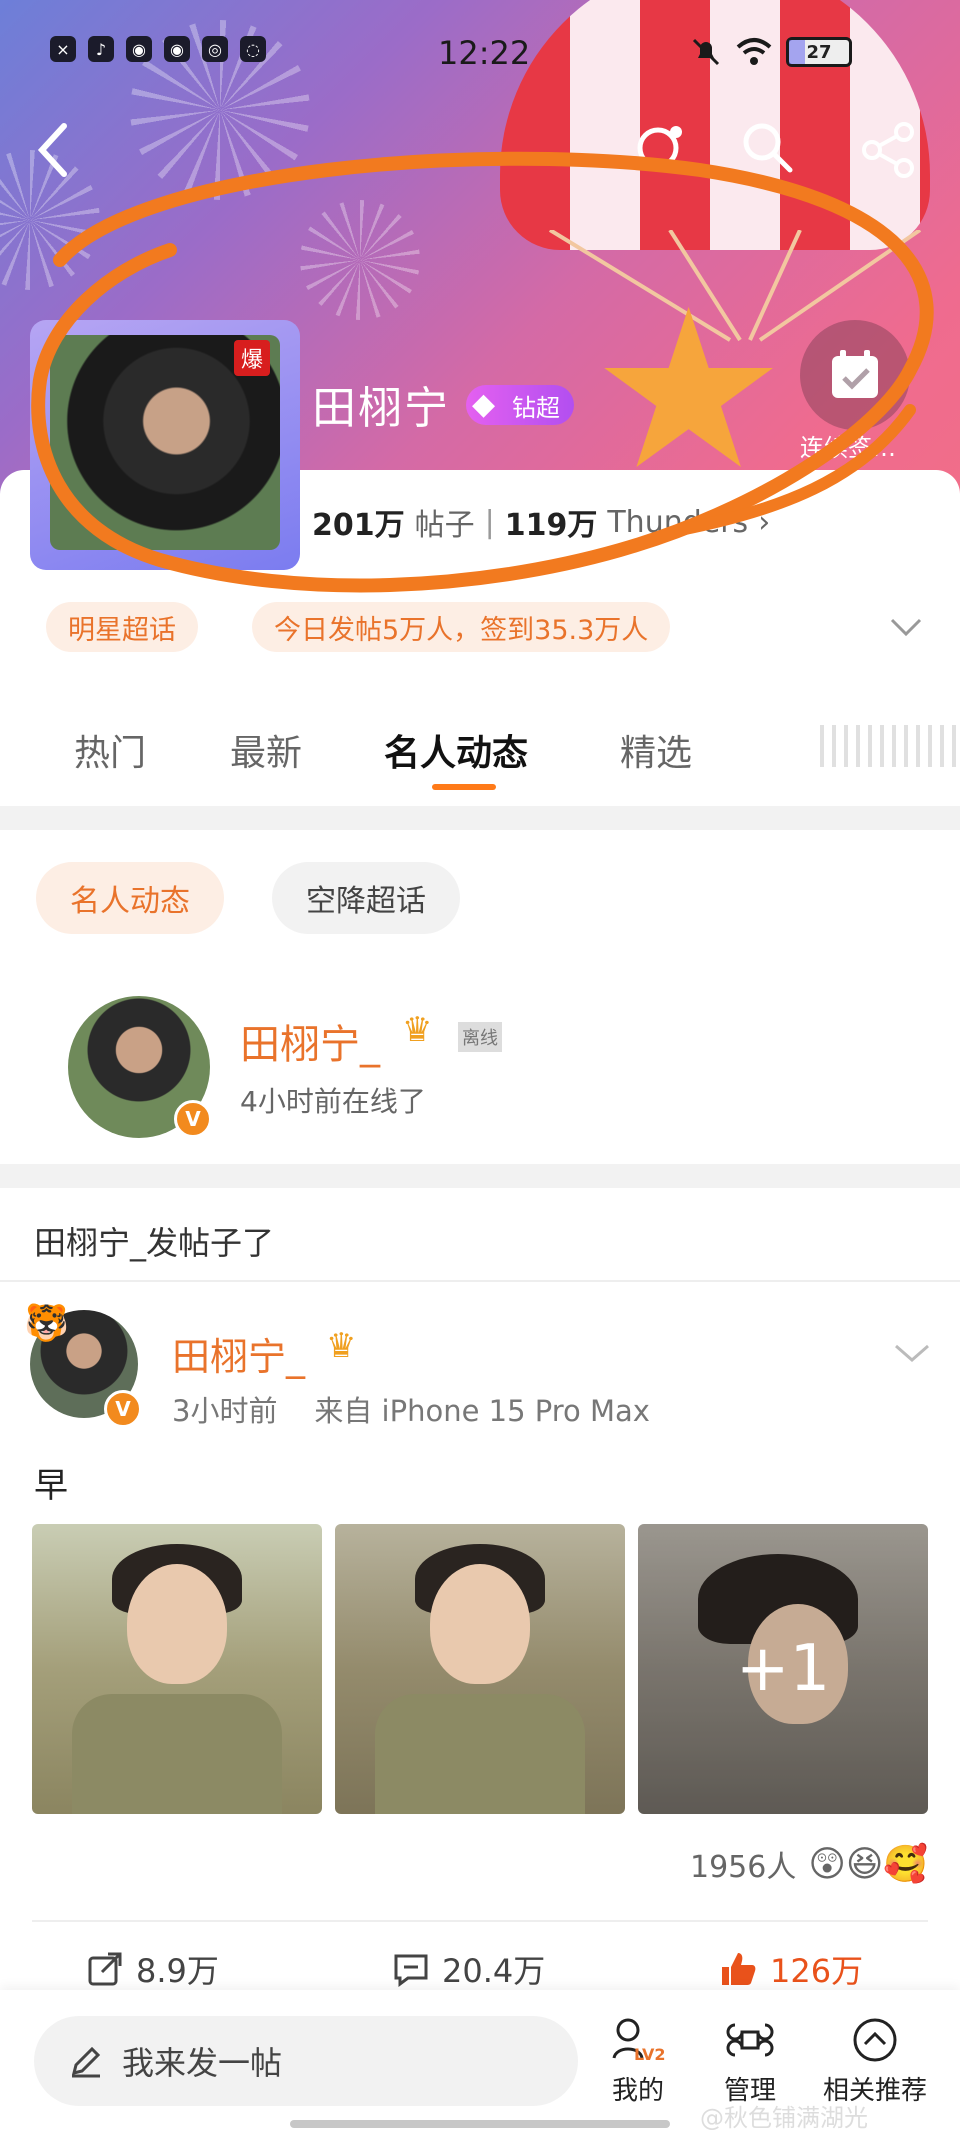 This screenshot has height=2133, width=960. I want to click on back-icon, so click(54, 150).